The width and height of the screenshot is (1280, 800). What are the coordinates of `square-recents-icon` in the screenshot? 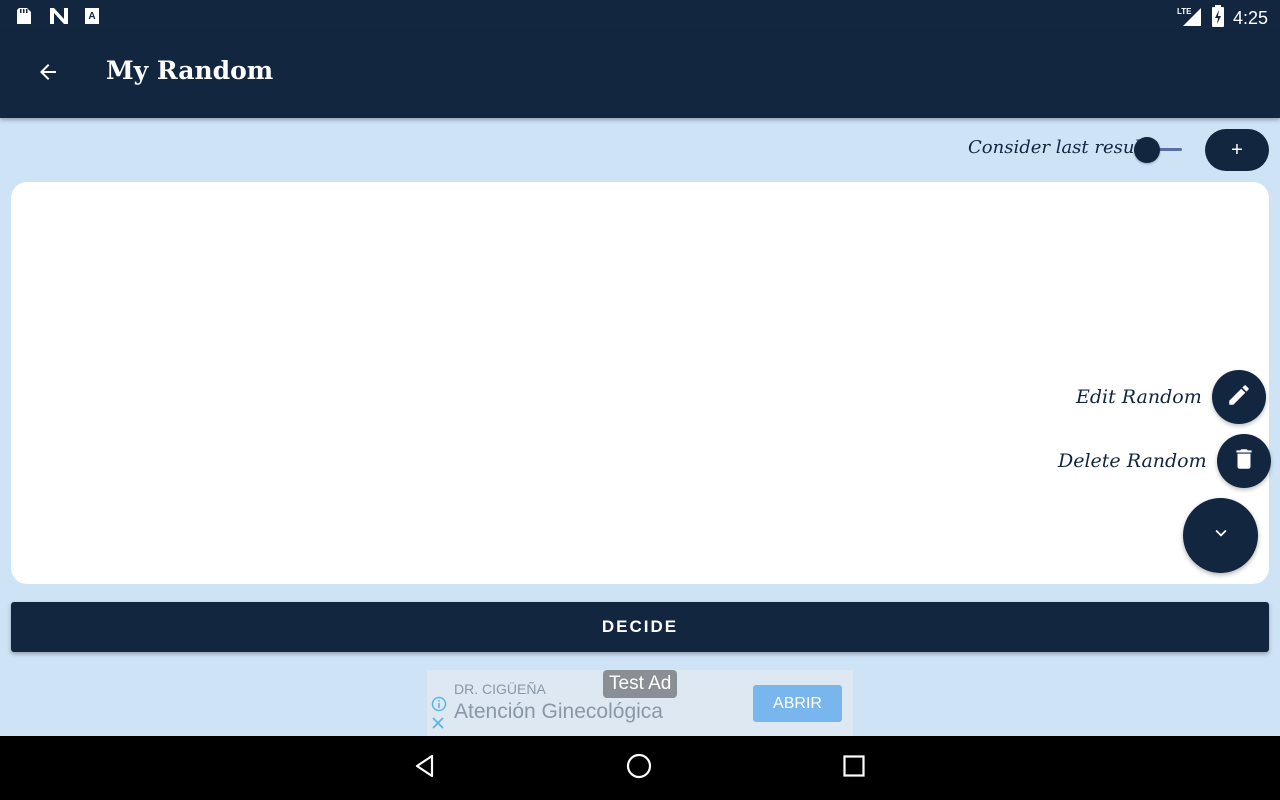 It's located at (854, 768).